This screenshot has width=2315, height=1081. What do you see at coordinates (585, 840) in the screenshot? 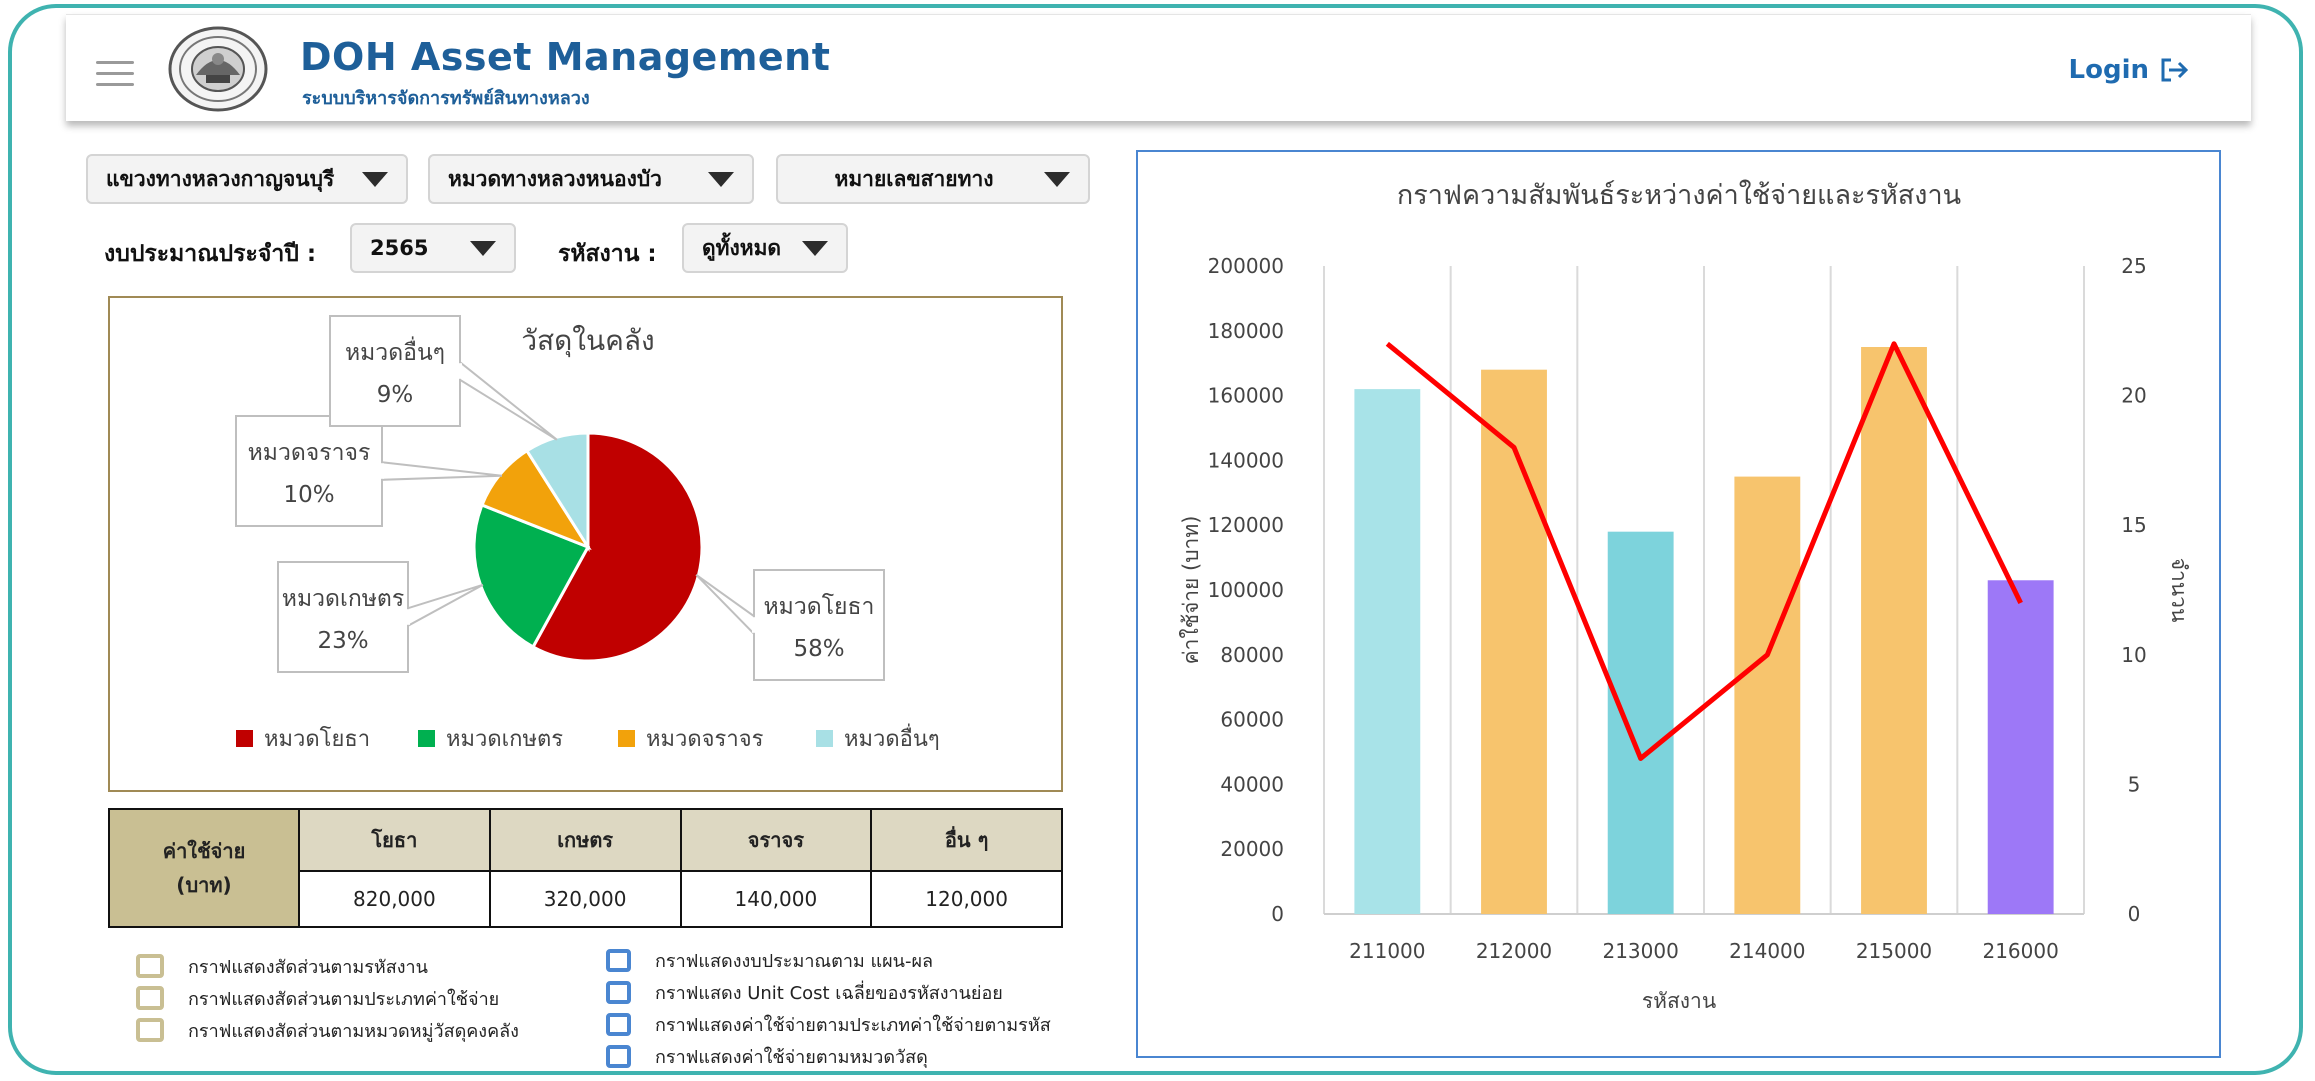
I see `cost-header: เกษตร` at bounding box center [585, 840].